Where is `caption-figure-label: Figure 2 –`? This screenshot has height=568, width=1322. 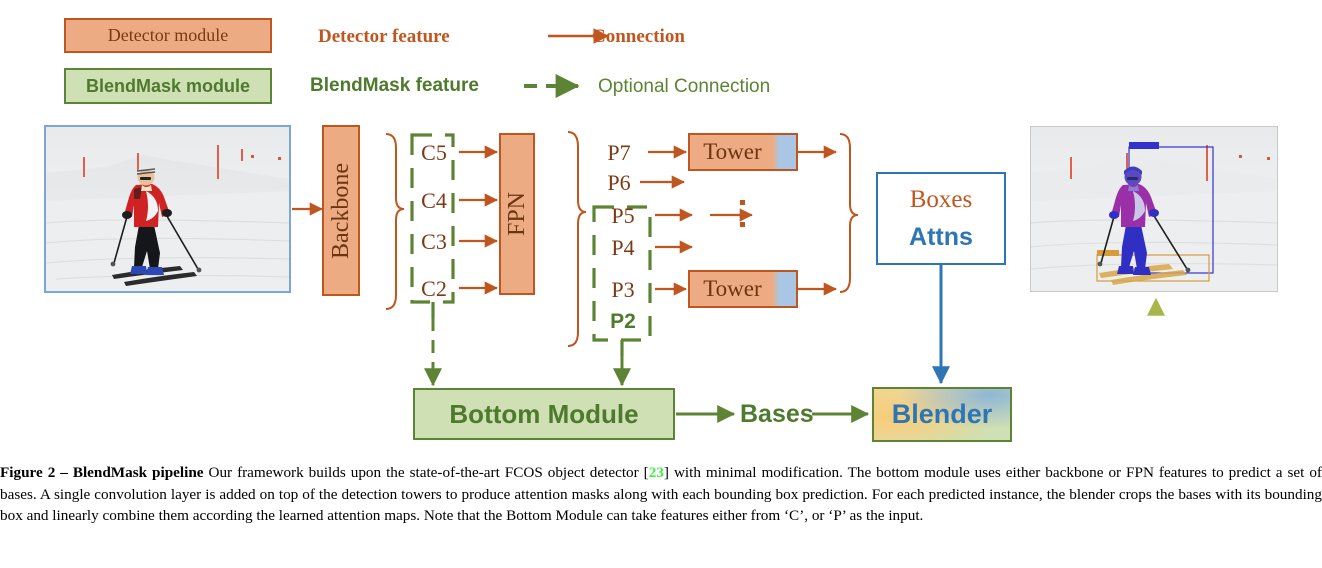
caption-figure-label: Figure 2 – is located at coordinates (36, 472).